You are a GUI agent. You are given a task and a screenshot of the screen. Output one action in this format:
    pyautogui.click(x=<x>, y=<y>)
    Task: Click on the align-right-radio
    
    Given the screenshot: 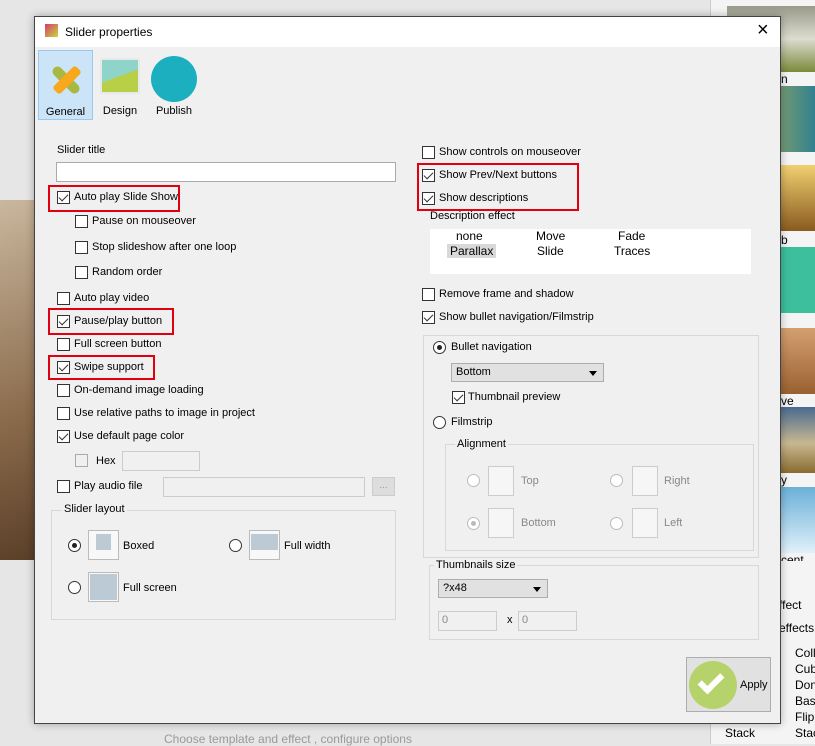 What is the action you would take?
    pyautogui.click(x=616, y=480)
    